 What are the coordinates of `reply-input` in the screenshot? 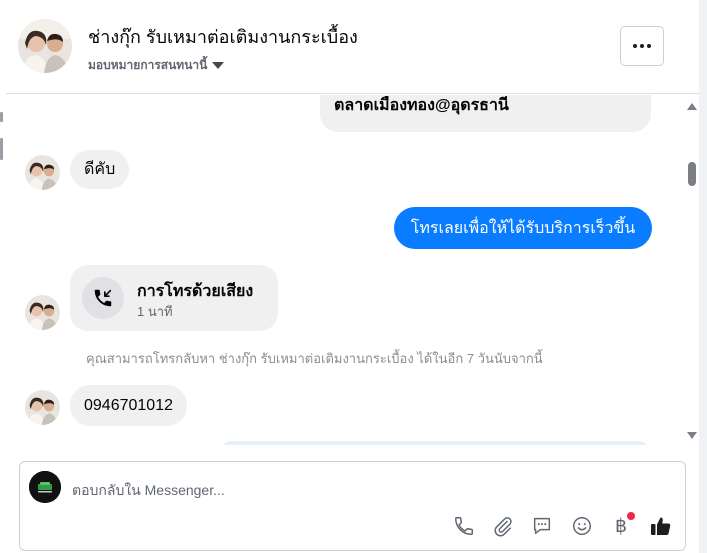 It's located at (352, 490).